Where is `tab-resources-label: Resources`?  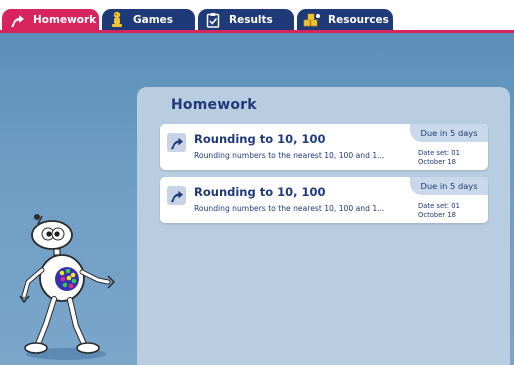 tab-resources-label: Resources is located at coordinates (358, 20).